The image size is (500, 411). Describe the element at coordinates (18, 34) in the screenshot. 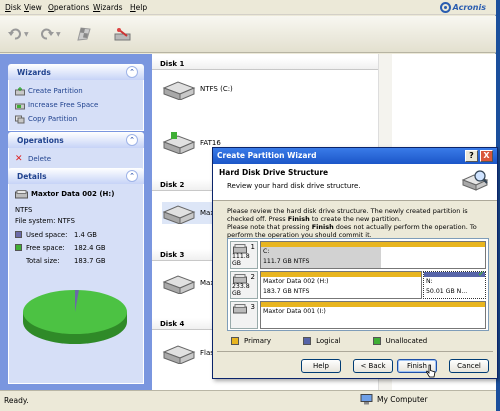

I see `undo-button: ▼` at that location.